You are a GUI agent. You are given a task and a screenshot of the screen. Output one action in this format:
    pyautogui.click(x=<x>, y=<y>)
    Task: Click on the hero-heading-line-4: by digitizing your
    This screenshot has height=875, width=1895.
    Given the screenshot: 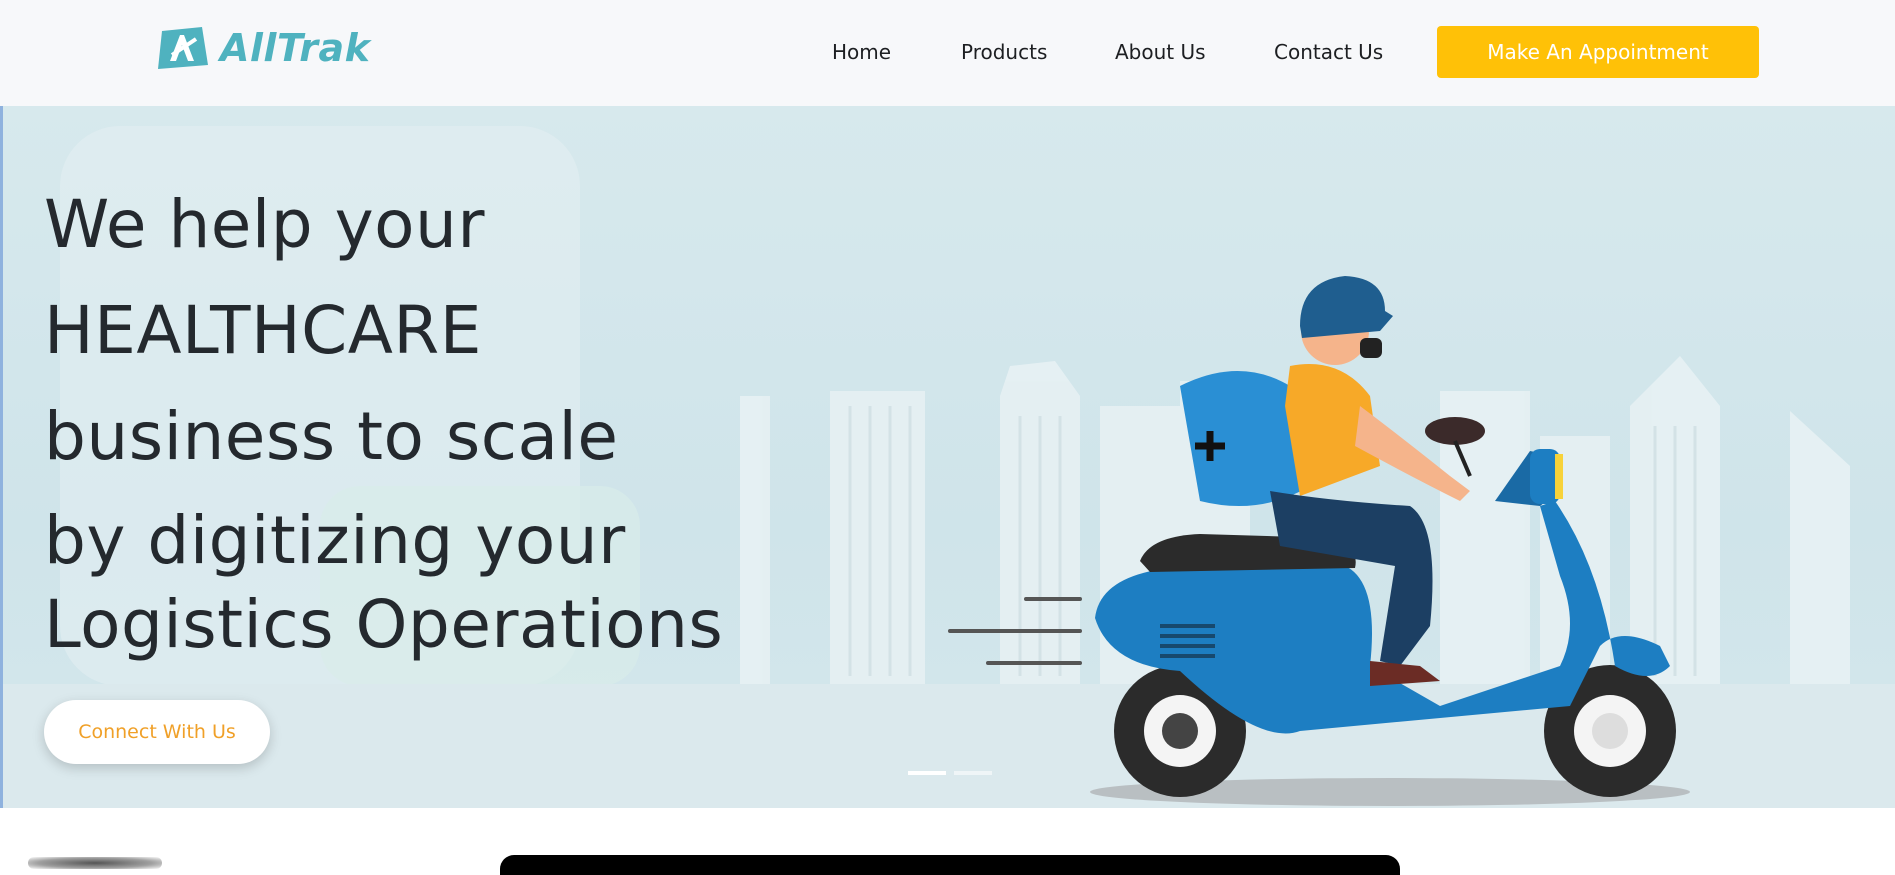 What is the action you would take?
    pyautogui.click(x=335, y=540)
    